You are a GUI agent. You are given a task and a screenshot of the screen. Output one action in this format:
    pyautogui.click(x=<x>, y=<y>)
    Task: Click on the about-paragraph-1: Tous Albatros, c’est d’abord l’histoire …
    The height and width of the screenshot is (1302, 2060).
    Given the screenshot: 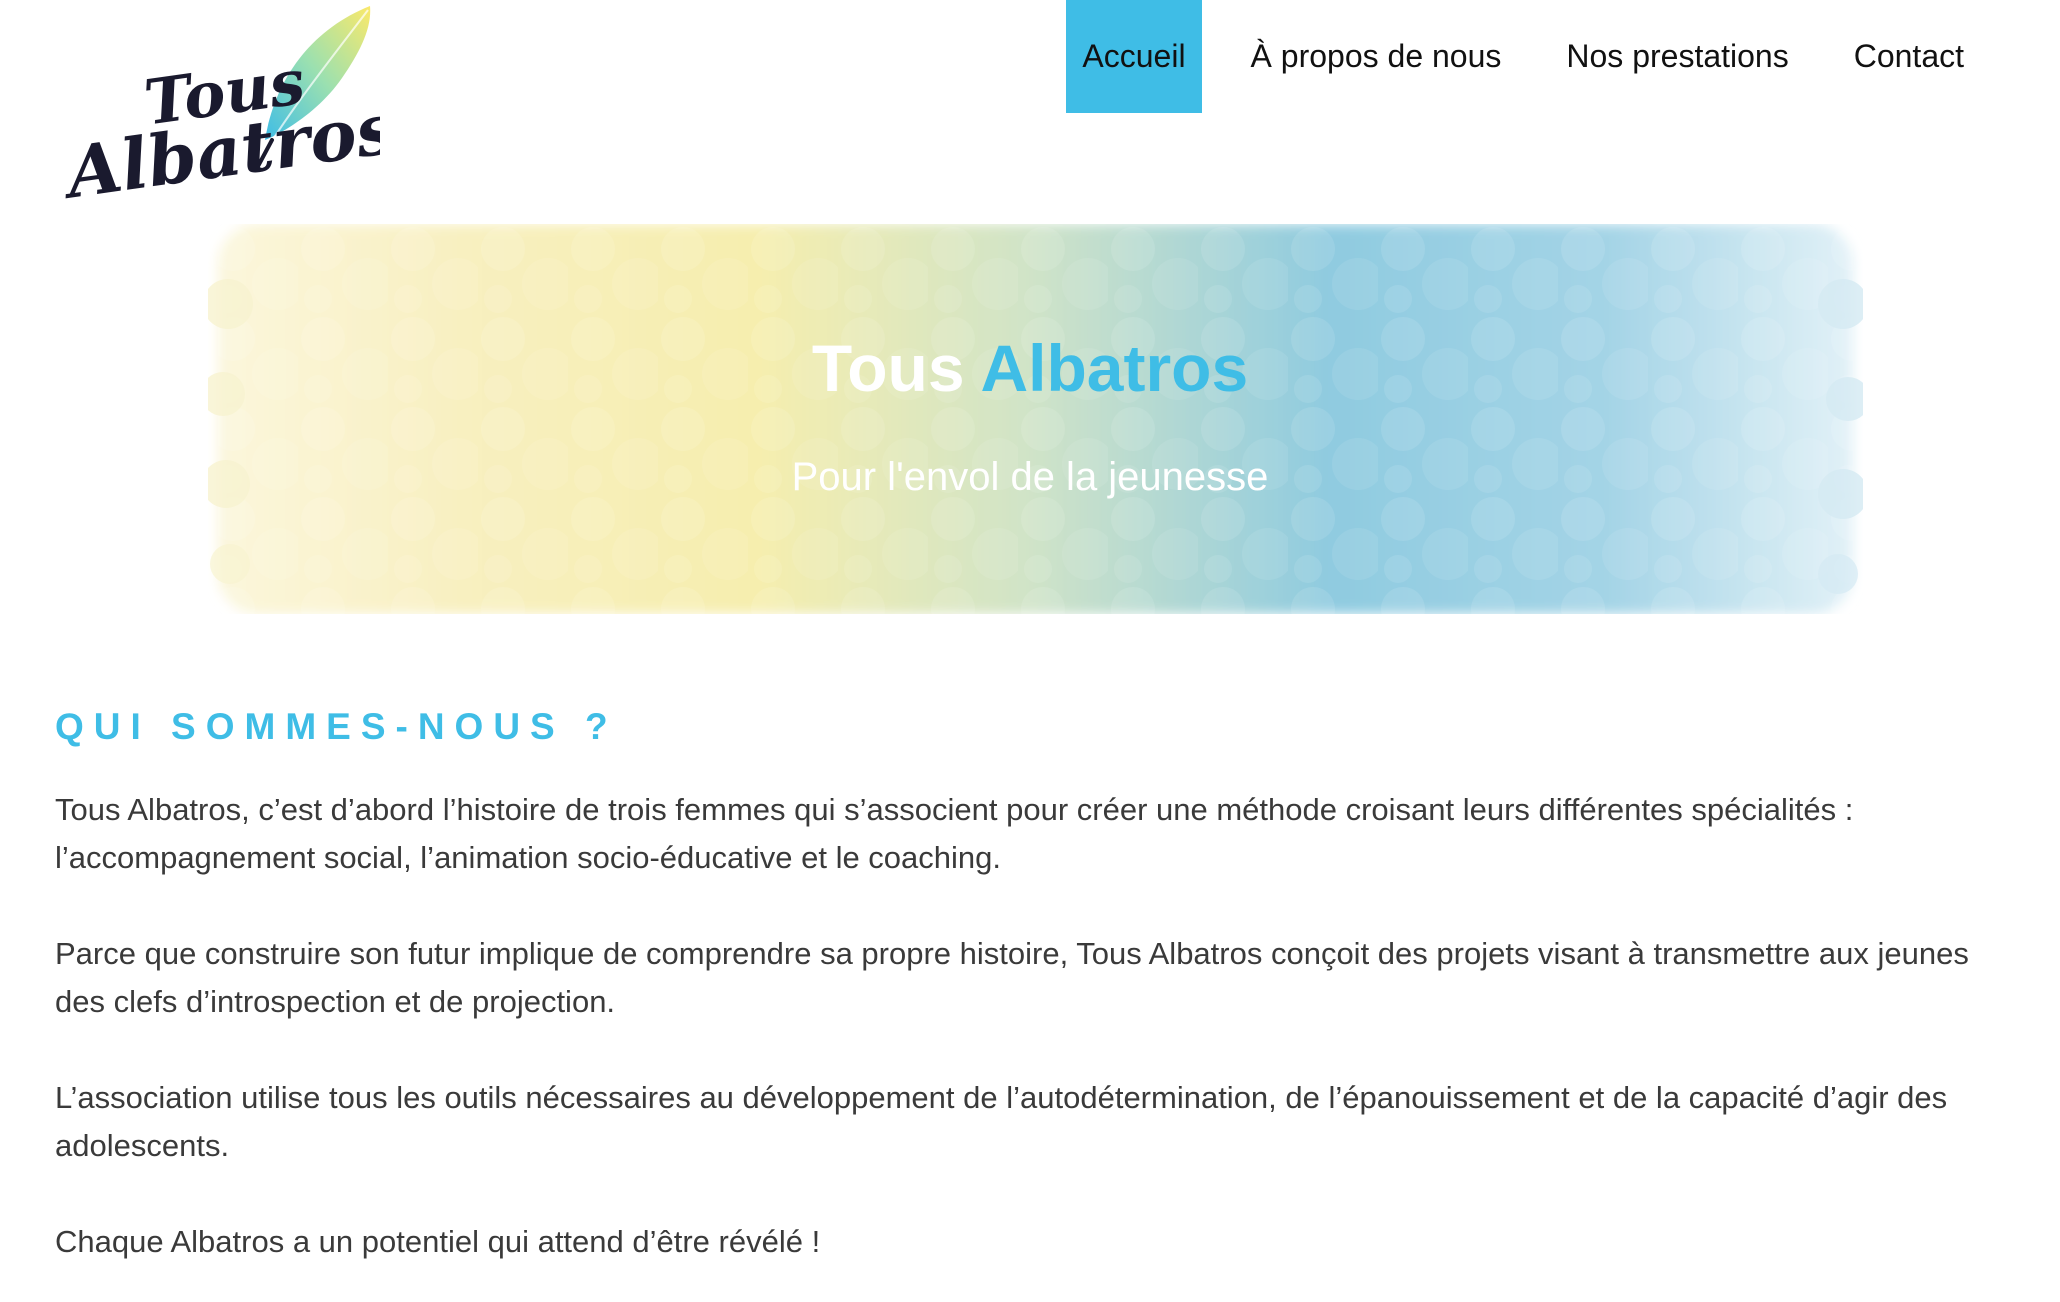 What is the action you would take?
    pyautogui.click(x=954, y=833)
    